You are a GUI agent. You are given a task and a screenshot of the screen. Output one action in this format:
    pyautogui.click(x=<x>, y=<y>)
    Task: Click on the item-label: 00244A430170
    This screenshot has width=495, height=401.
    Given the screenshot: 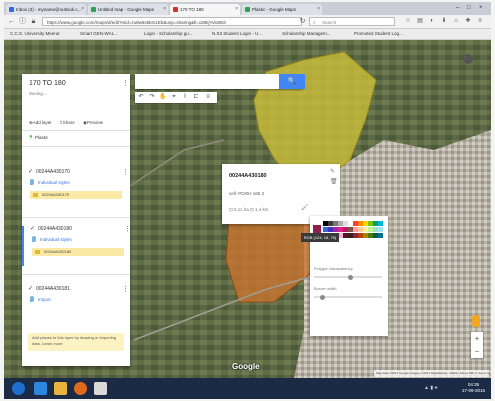 What is the action you would take?
    pyautogui.click(x=56, y=194)
    